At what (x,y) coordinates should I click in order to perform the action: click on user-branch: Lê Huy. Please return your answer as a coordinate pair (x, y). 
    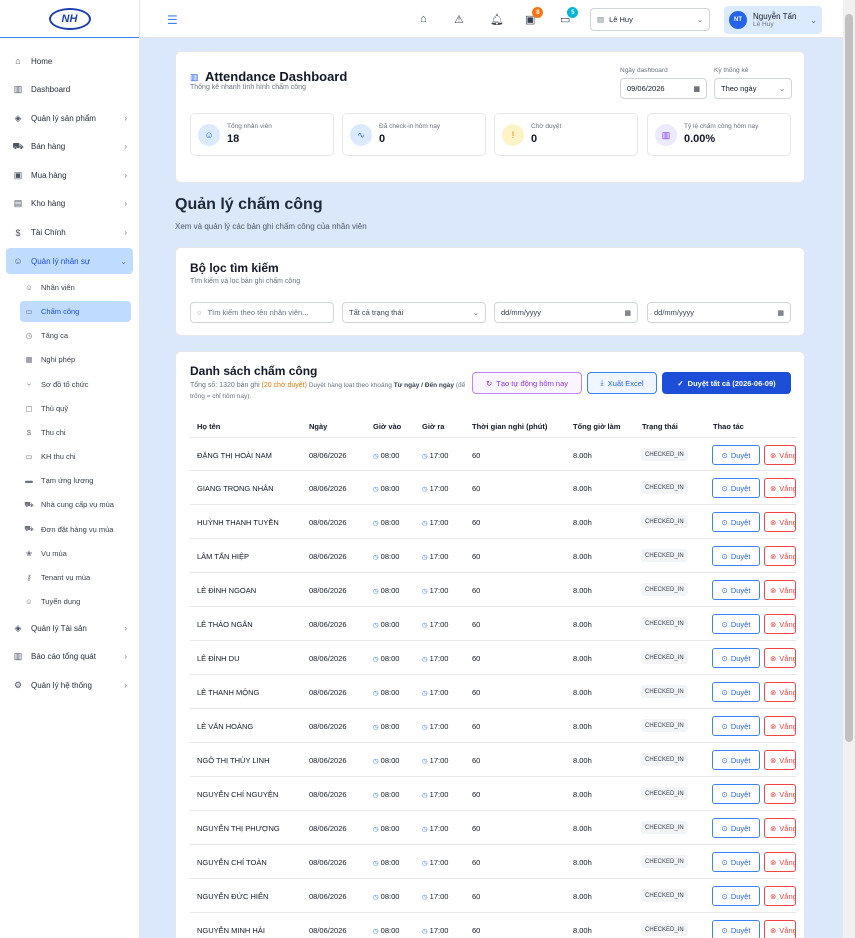
    Looking at the image, I should click on (763, 24).